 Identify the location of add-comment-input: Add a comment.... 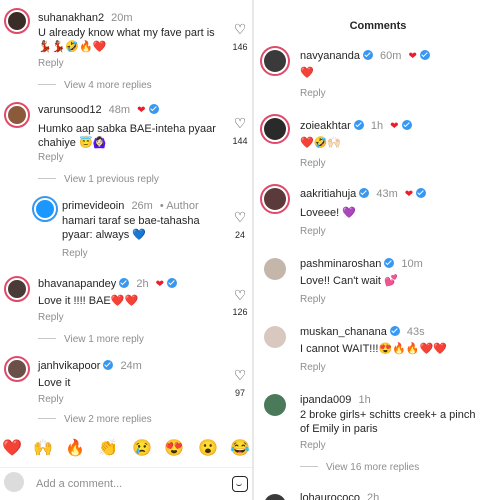
(79, 484).